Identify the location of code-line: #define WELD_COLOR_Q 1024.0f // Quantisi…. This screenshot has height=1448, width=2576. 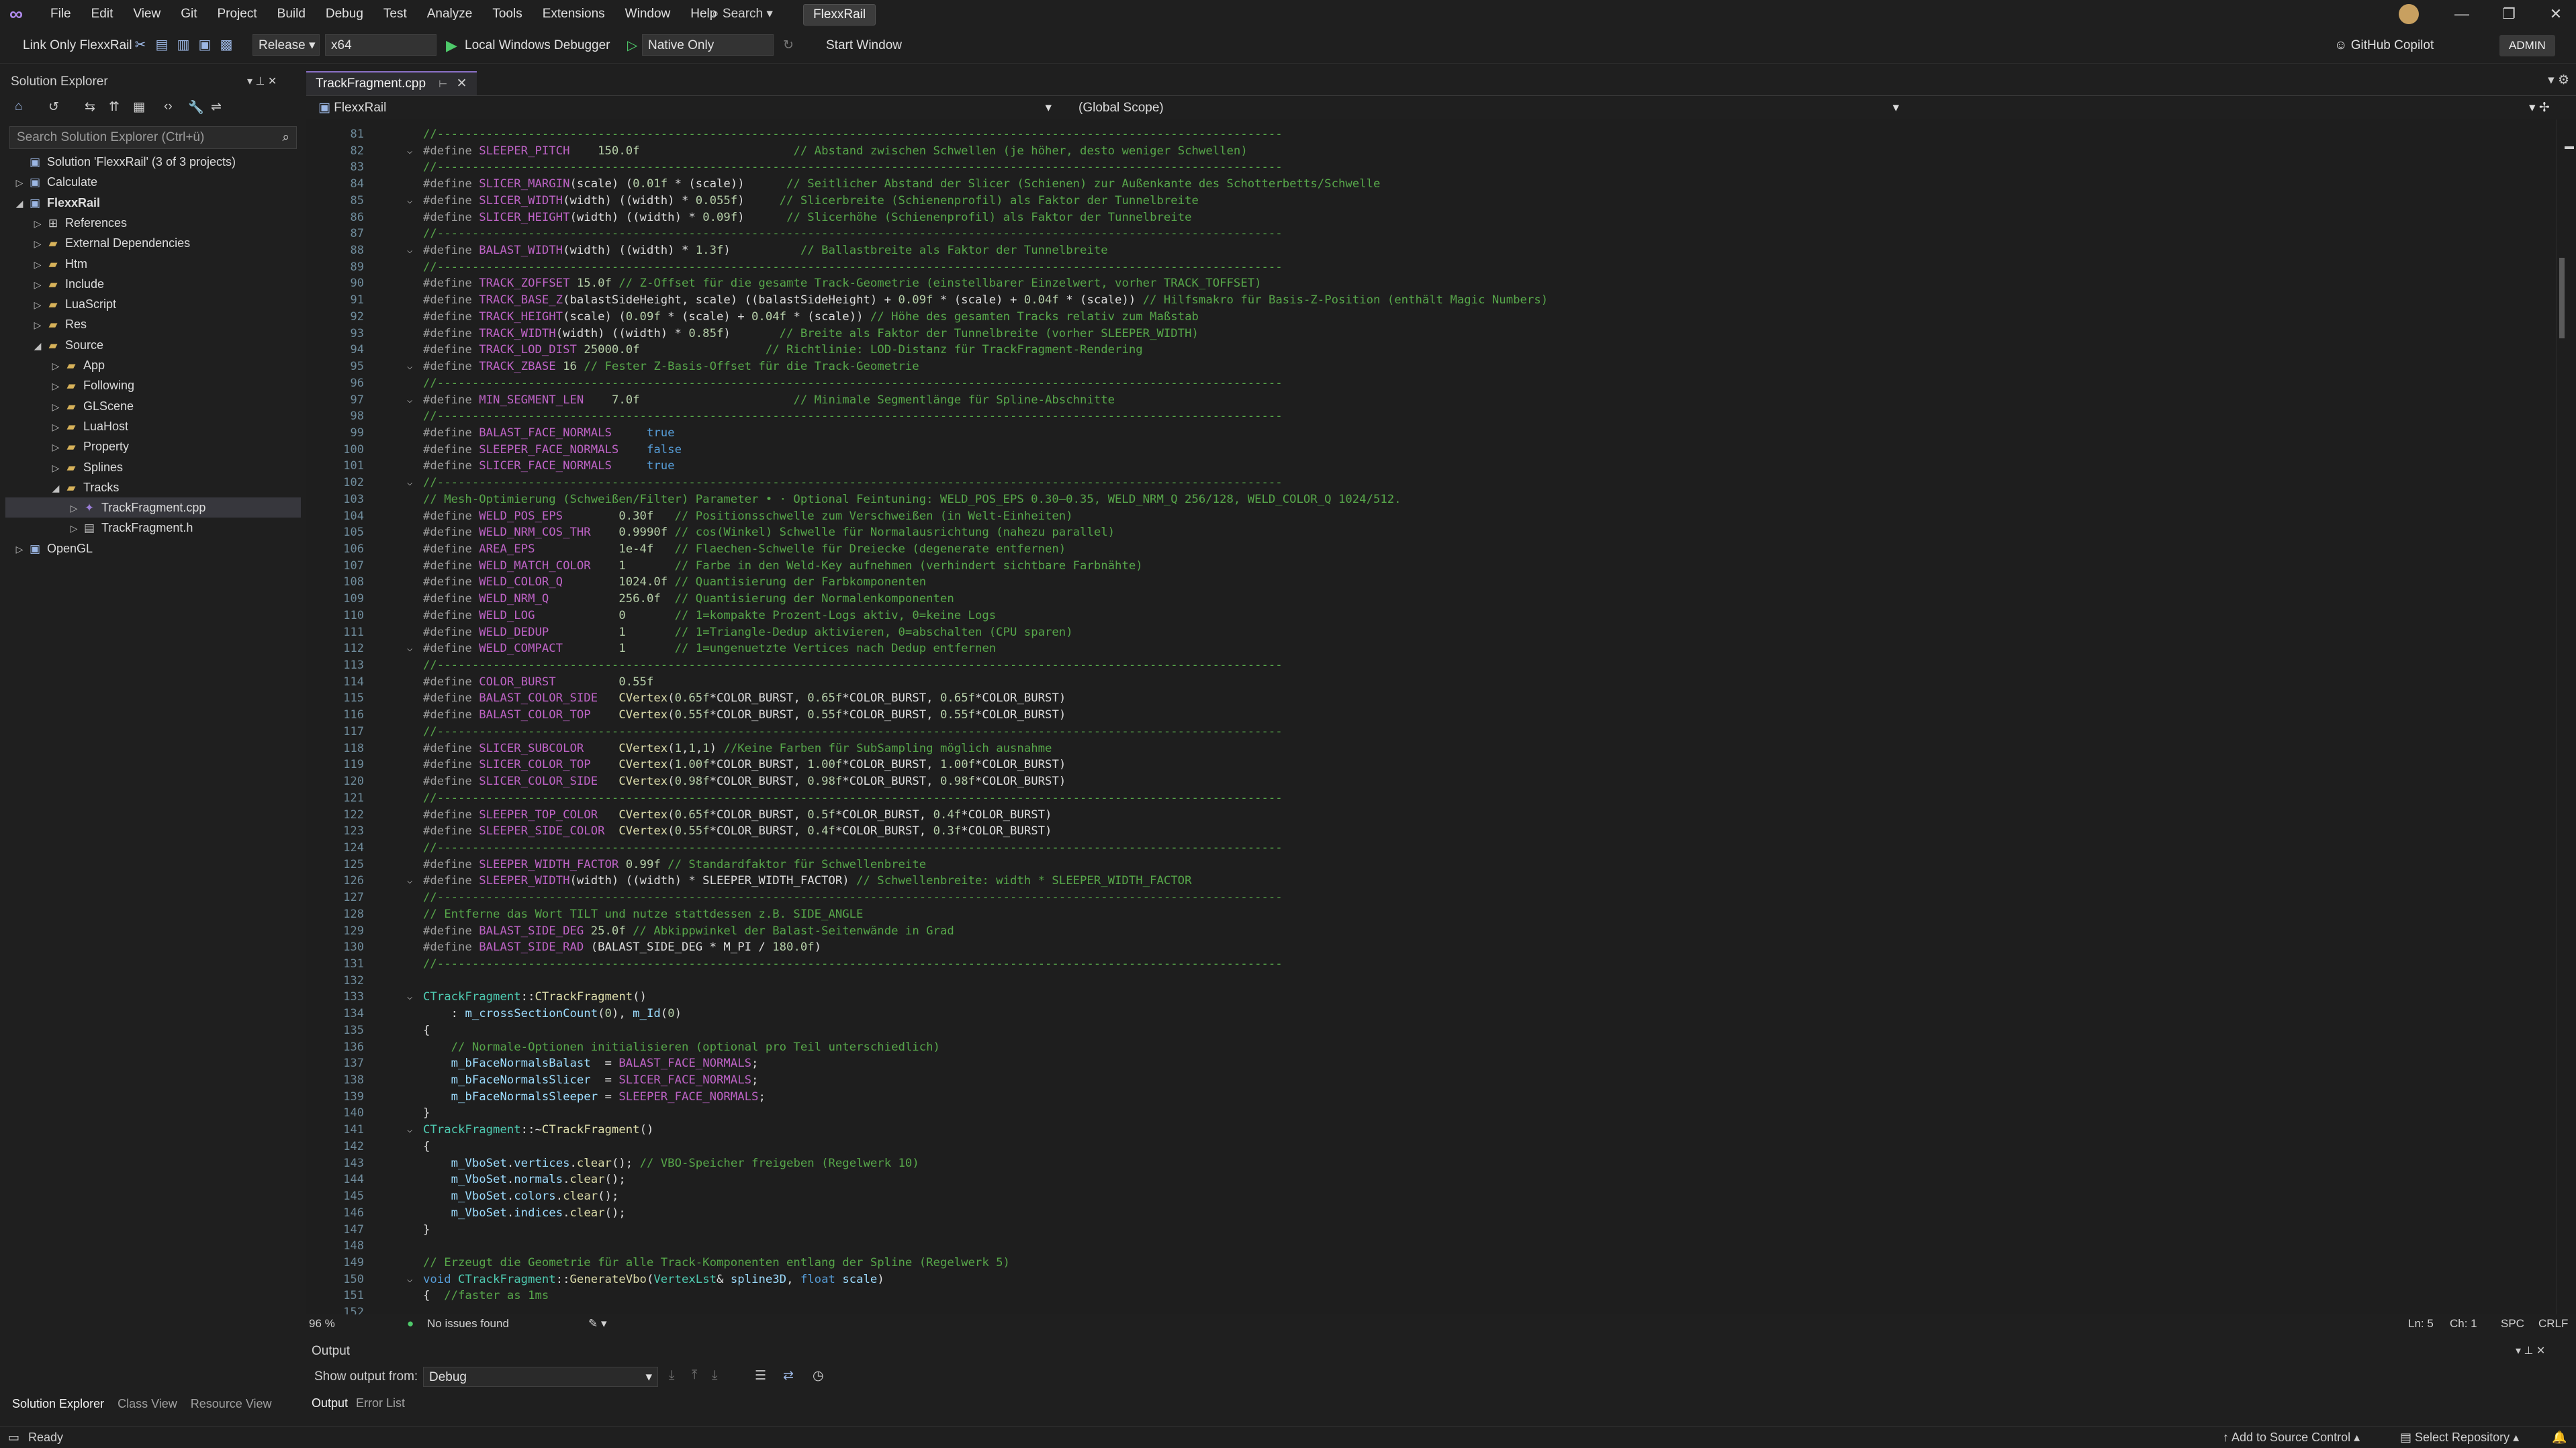
(674, 582).